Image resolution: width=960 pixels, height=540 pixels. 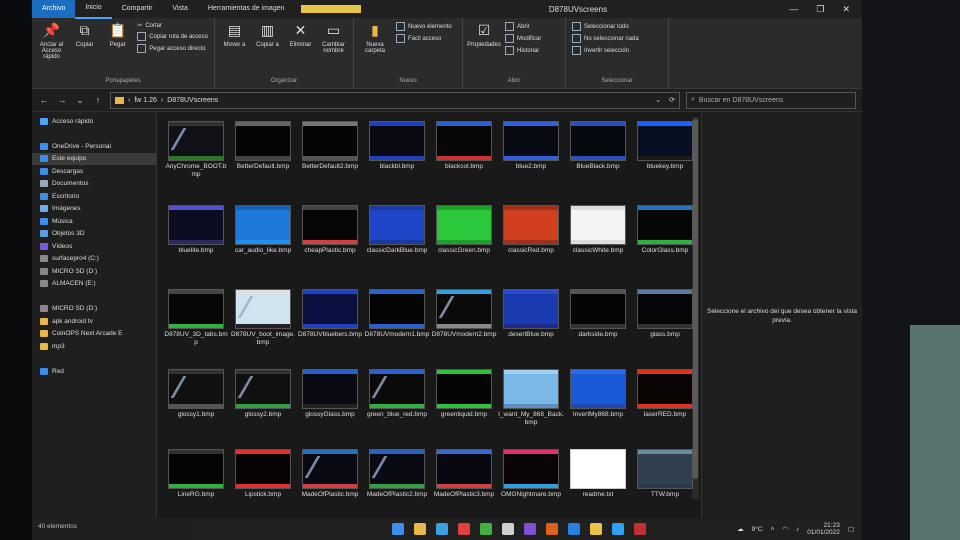 I want to click on pin-quick-access-button: 📌 Anclar al Acceso rápido, so click(x=51, y=40).